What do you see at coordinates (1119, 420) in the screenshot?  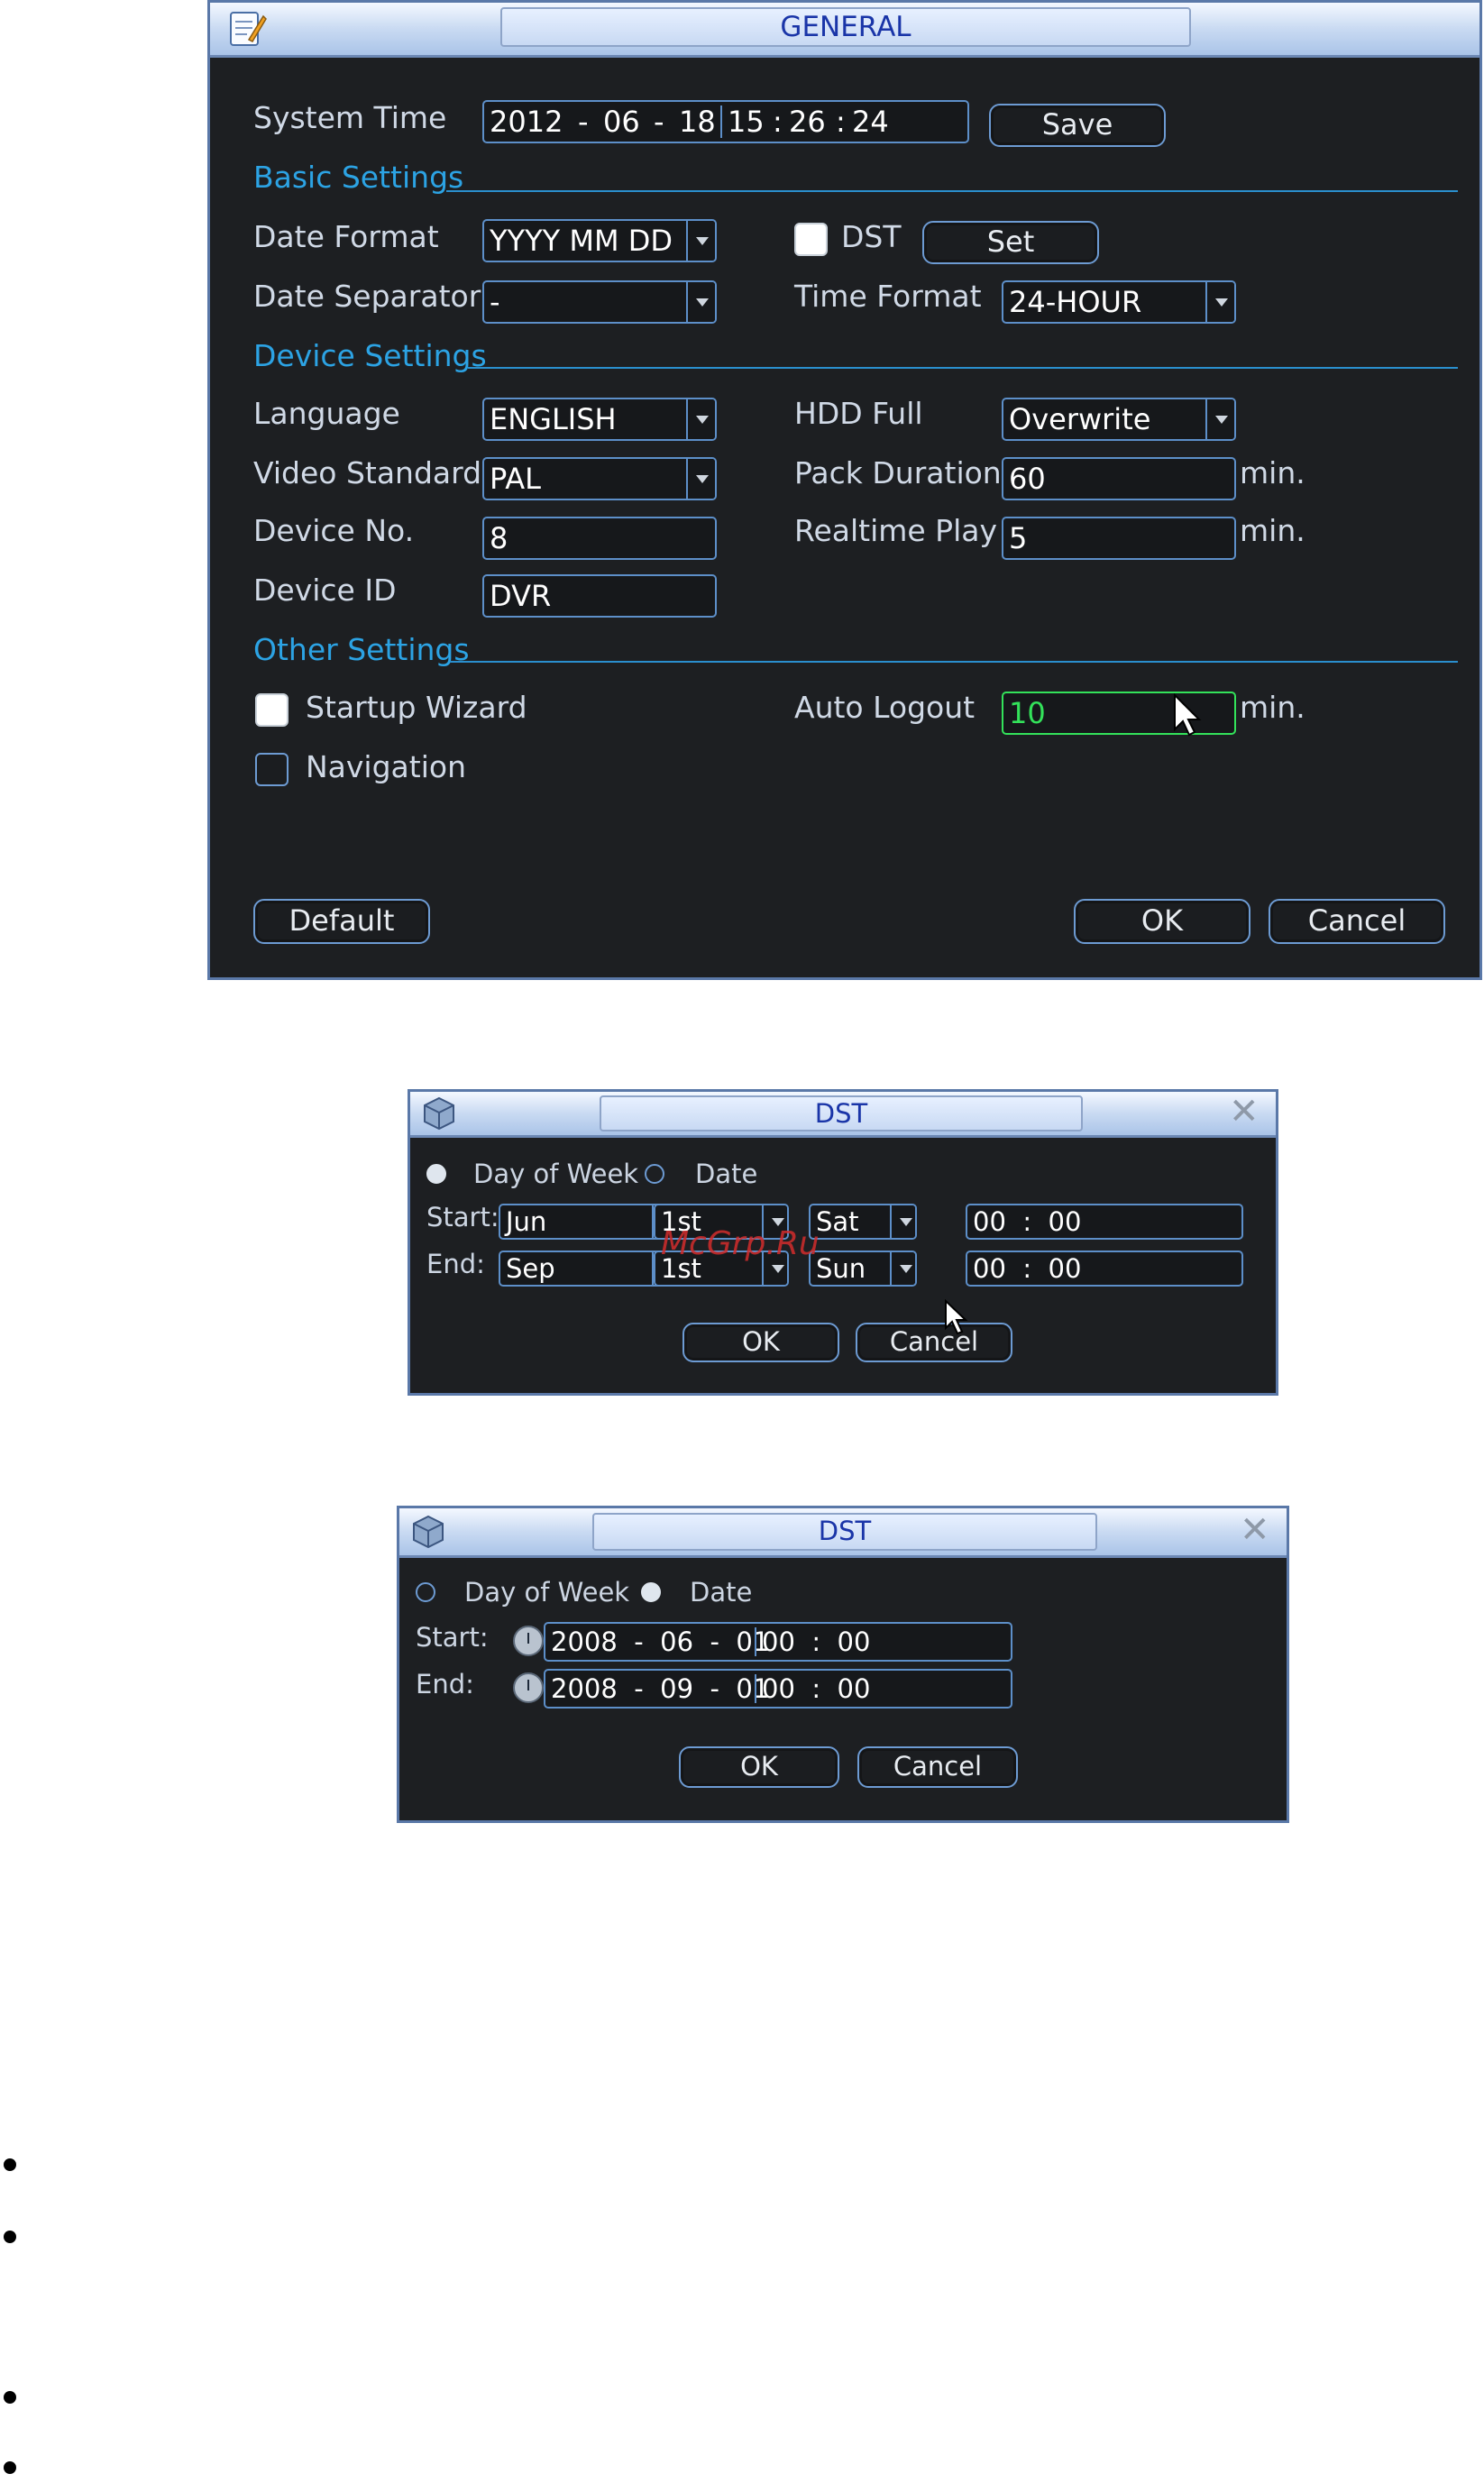 I see `hdd-full-select: Overwrite` at bounding box center [1119, 420].